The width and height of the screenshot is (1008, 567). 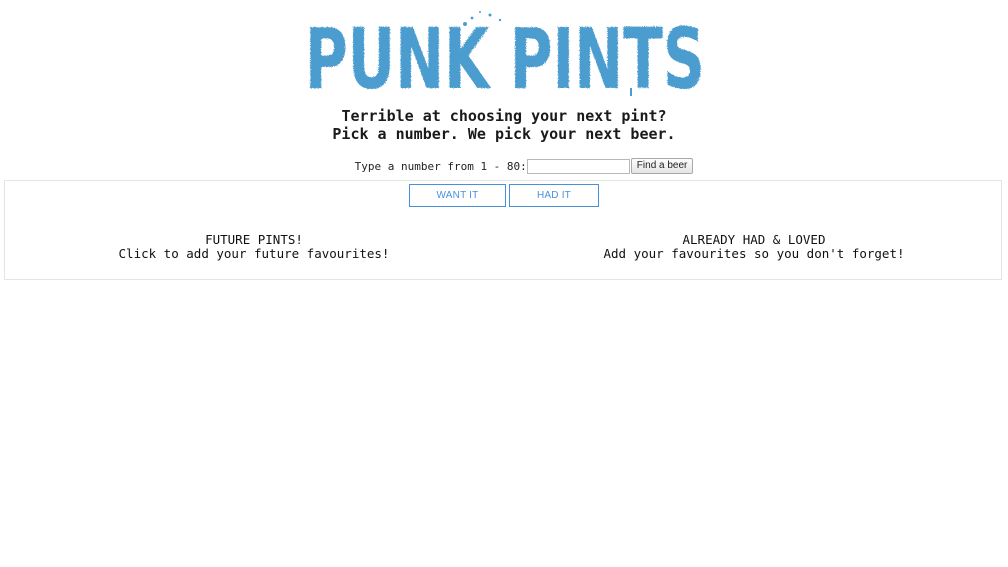 I want to click on punk-pints-logo: PUNK PINTS, so click(x=505, y=52).